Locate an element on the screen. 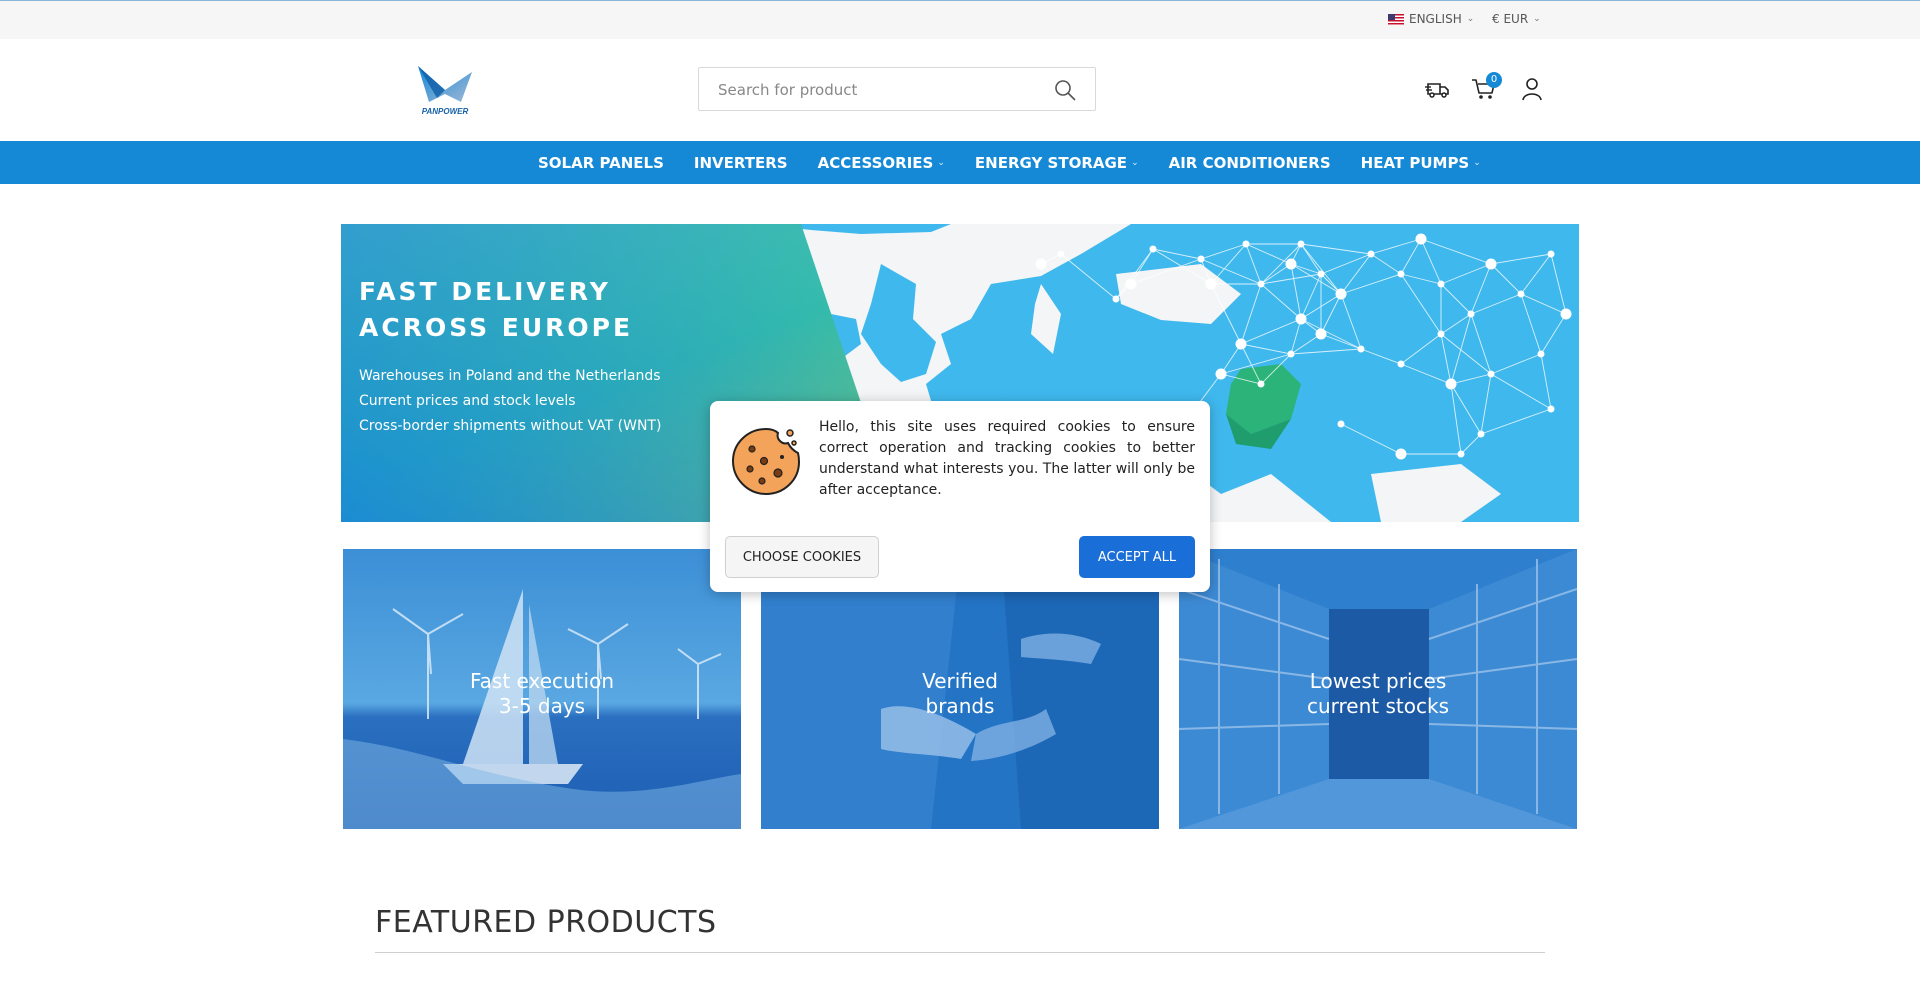 This screenshot has width=1920, height=993. cart-count-badge: 0 is located at coordinates (1494, 80).